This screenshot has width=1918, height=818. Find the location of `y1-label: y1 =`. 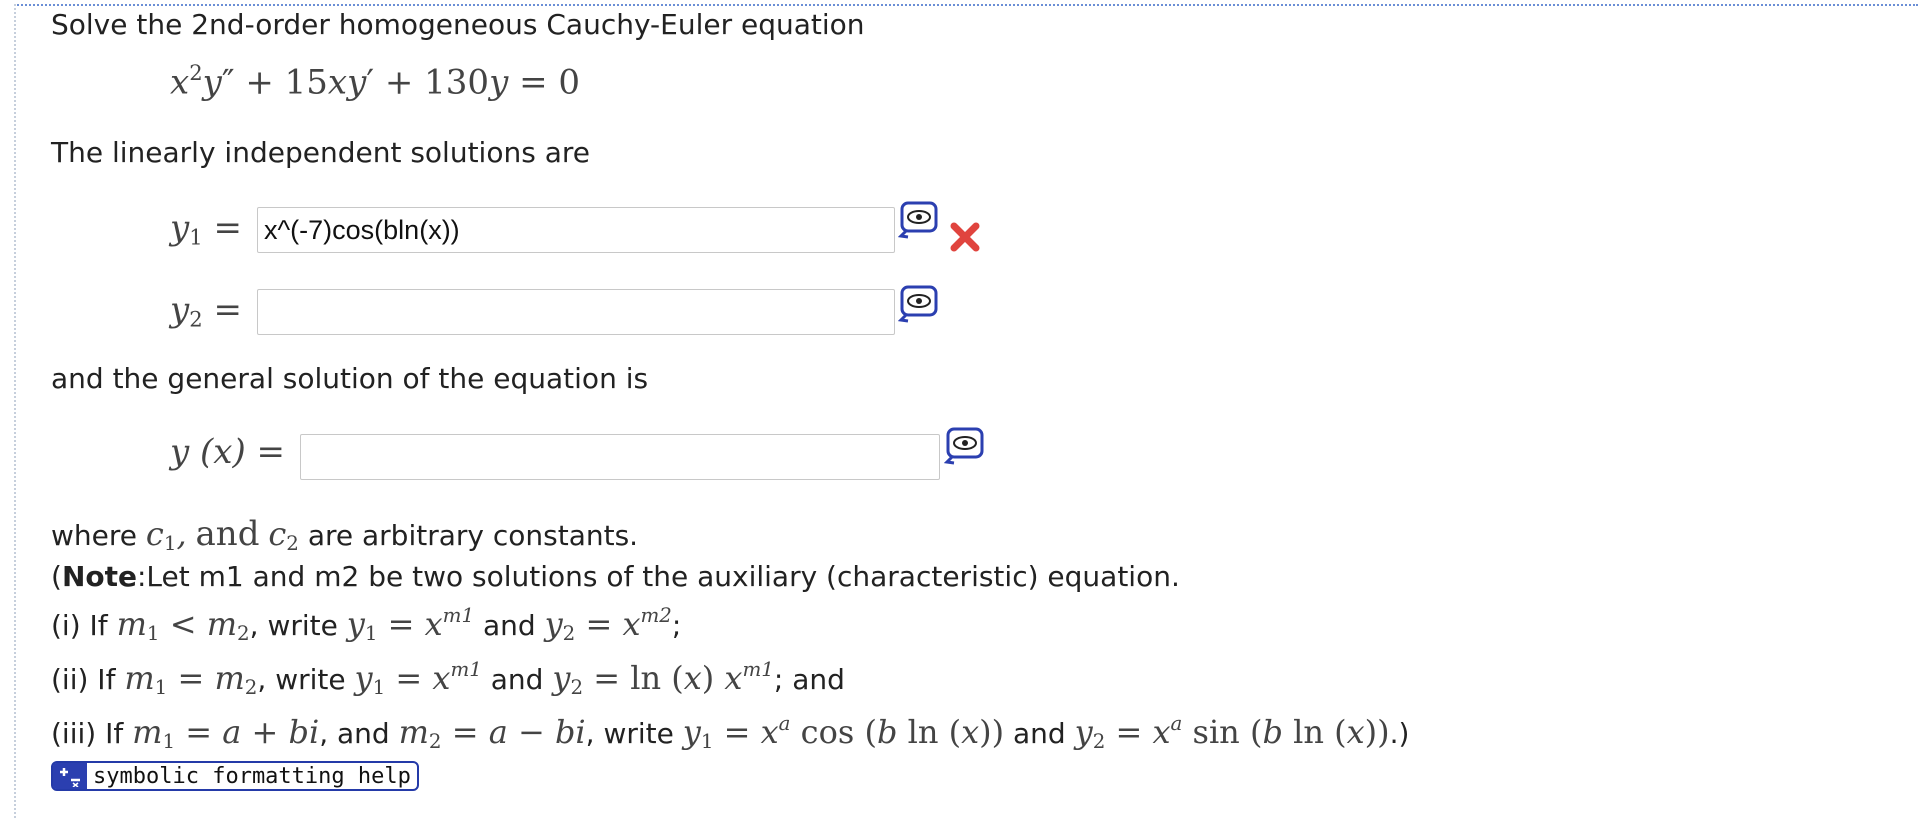

y1-label: y1 = is located at coordinates (206, 229).